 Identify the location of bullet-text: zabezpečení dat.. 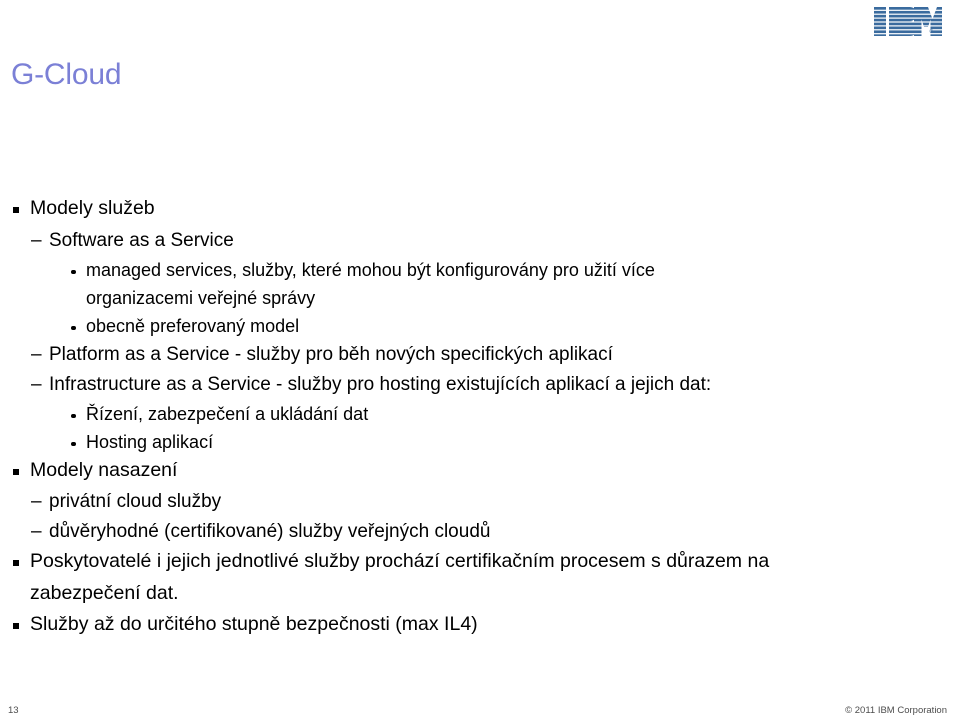
(104, 592).